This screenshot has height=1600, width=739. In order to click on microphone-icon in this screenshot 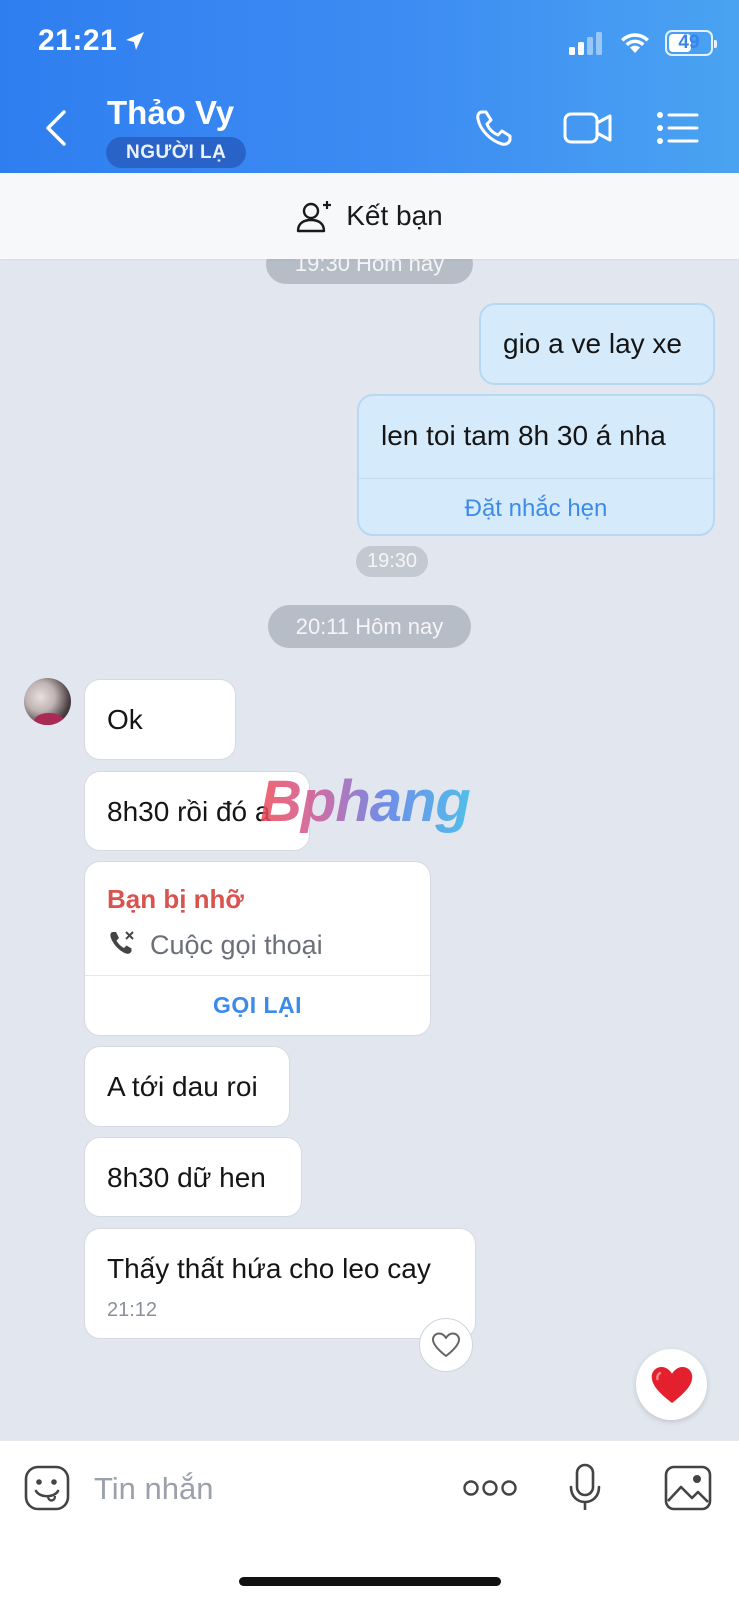, I will do `click(585, 1488)`.